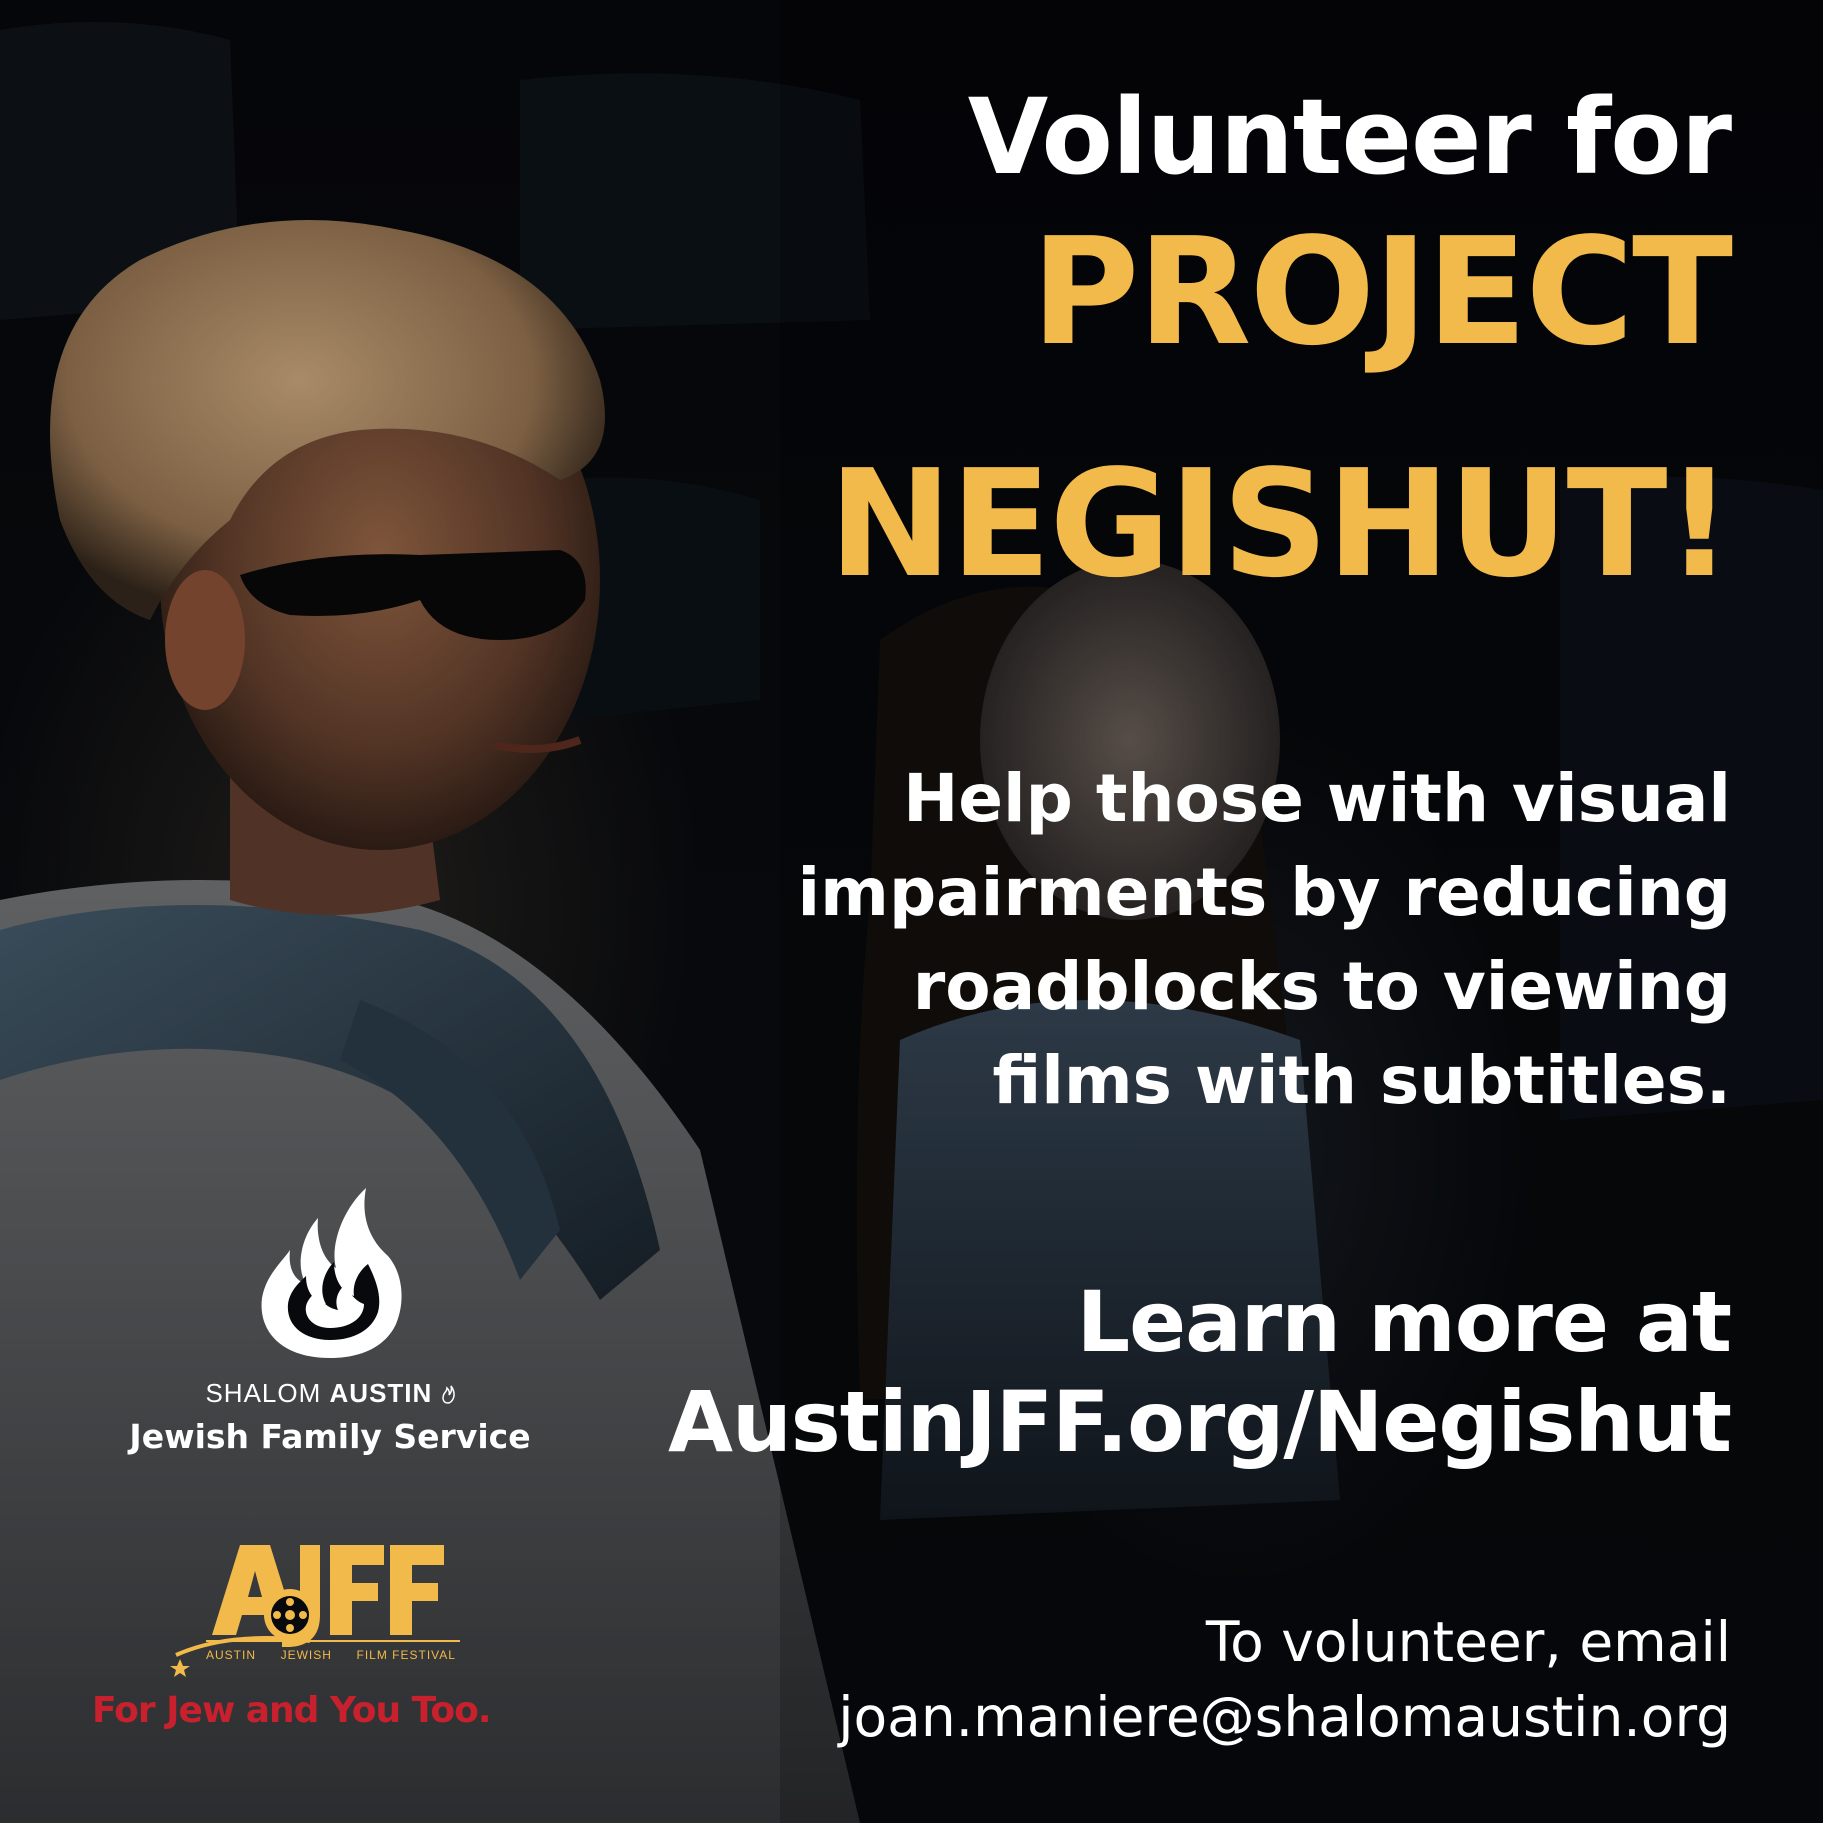 This screenshot has height=1823, width=1823. I want to click on austin-word: AUSTIN, so click(381, 1393).